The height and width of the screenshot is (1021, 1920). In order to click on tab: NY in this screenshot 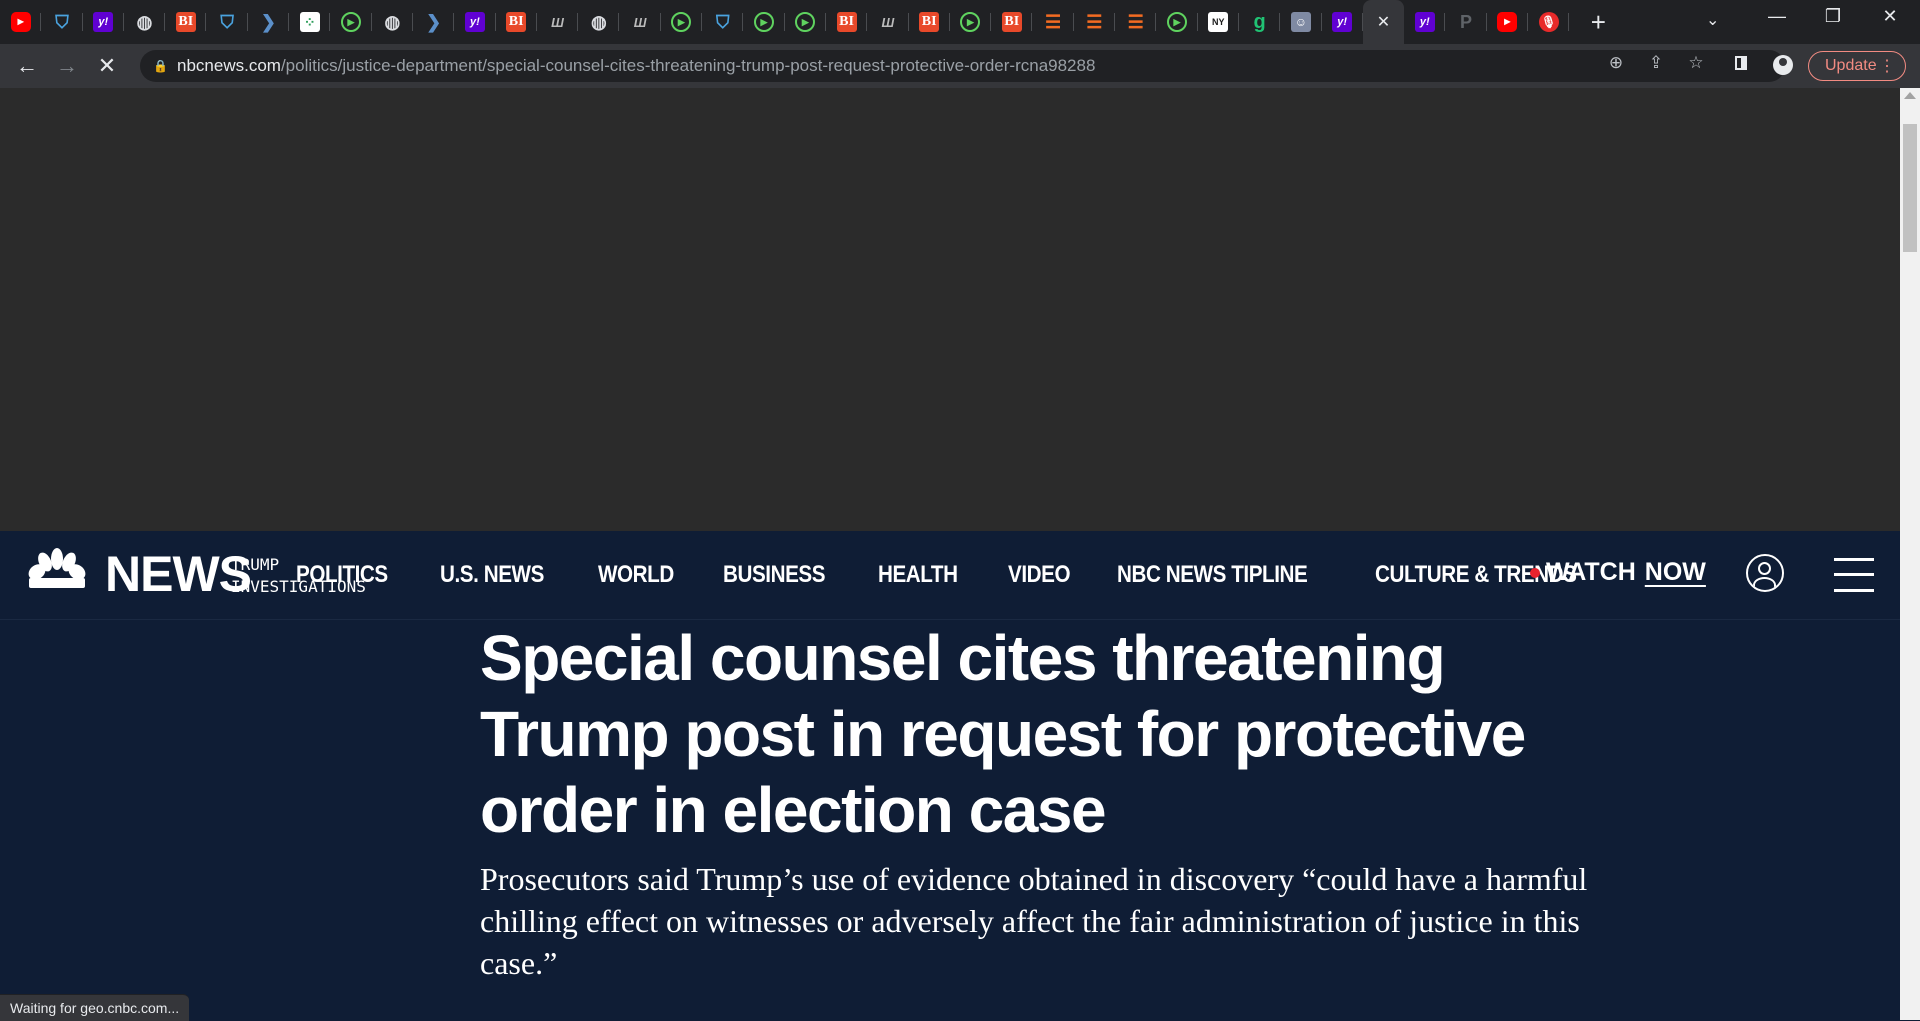, I will do `click(1219, 22)`.